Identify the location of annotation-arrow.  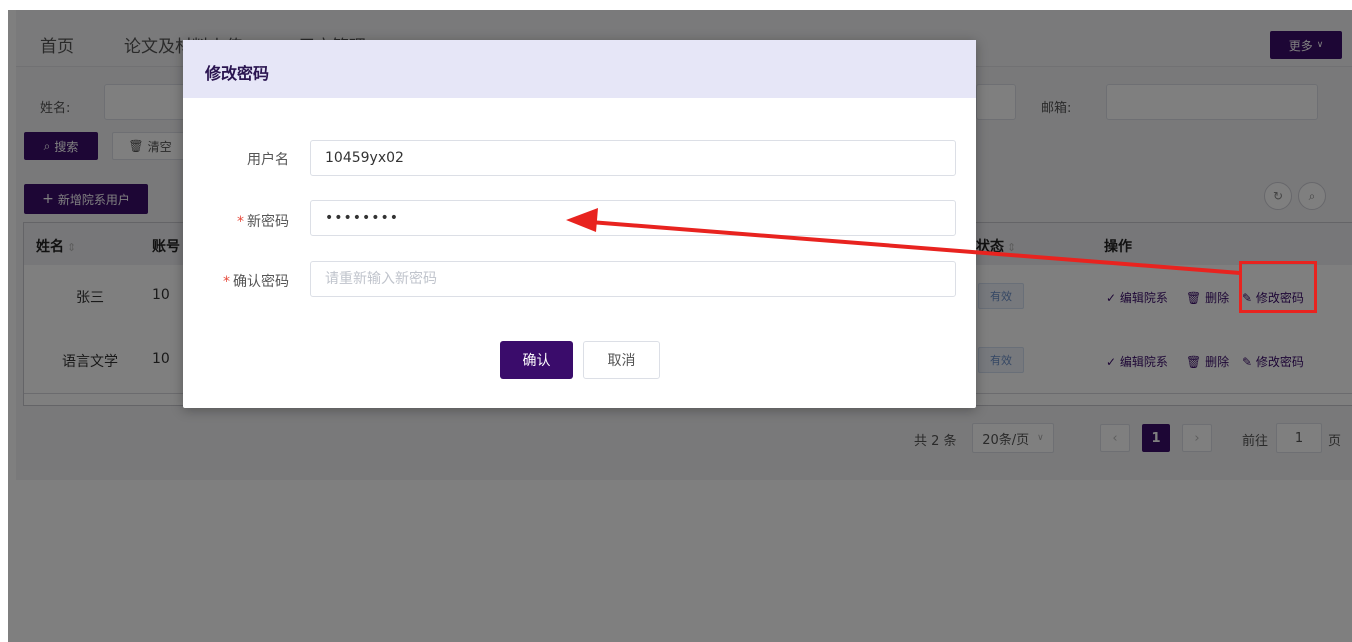
(903, 241).